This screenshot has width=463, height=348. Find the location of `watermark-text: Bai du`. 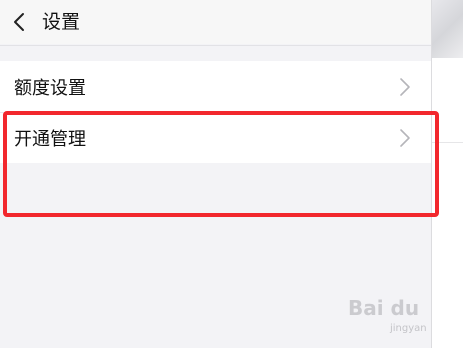

watermark-text: Bai du is located at coordinates (384, 308).